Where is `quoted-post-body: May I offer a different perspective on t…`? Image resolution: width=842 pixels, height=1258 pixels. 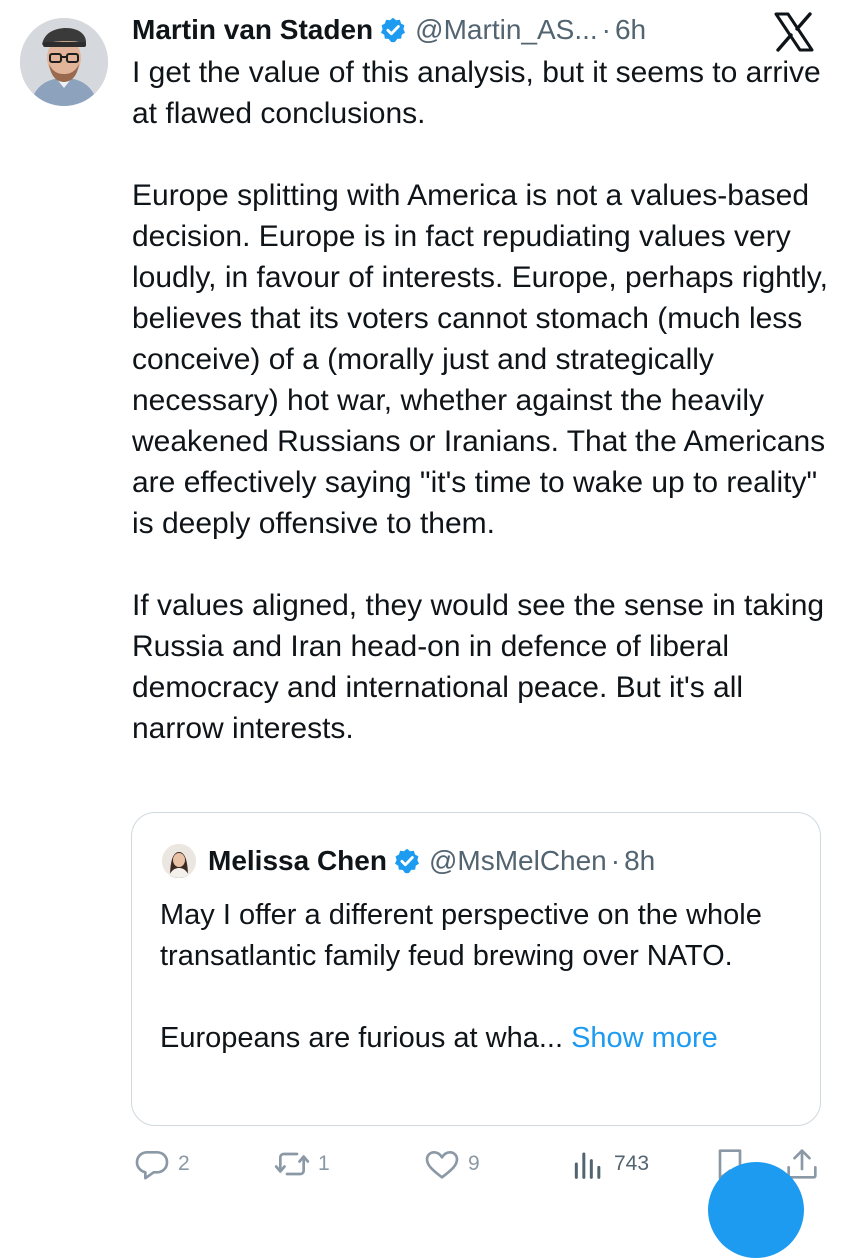
quoted-post-body: May I offer a different perspective on t… is located at coordinates (480, 977).